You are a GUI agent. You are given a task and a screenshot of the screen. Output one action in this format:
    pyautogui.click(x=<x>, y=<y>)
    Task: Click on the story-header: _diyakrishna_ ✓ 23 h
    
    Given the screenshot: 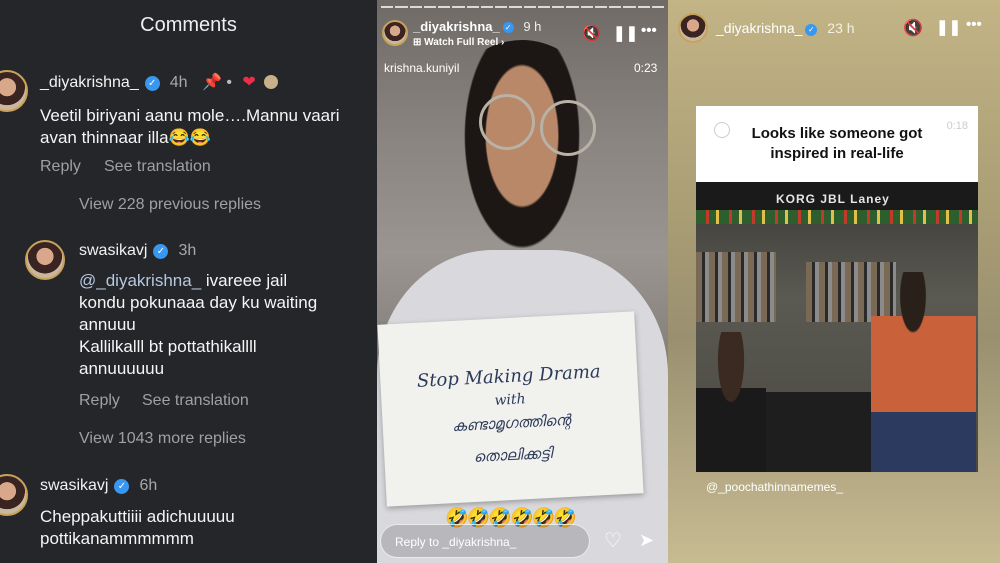 What is the action you would take?
    pyautogui.click(x=785, y=28)
    